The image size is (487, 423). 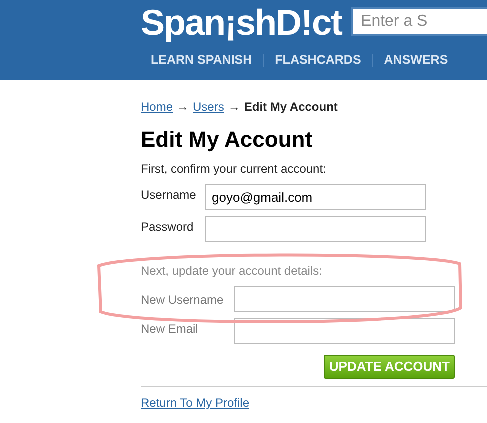 I want to click on field-label: New Username, so click(x=183, y=300).